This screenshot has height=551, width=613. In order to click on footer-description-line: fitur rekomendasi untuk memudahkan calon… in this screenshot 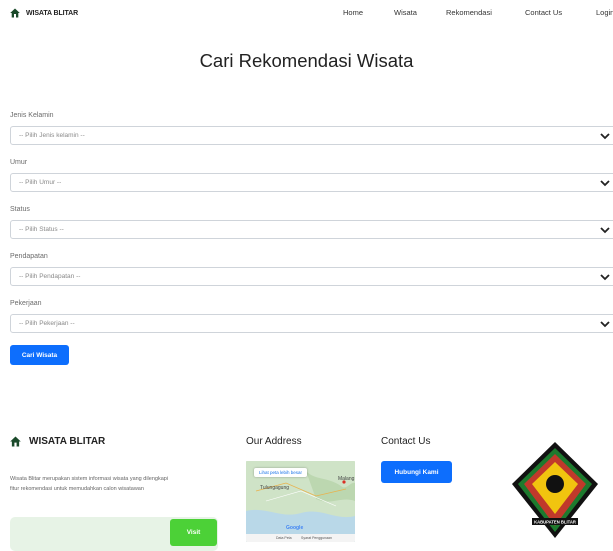, I will do `click(77, 488)`.